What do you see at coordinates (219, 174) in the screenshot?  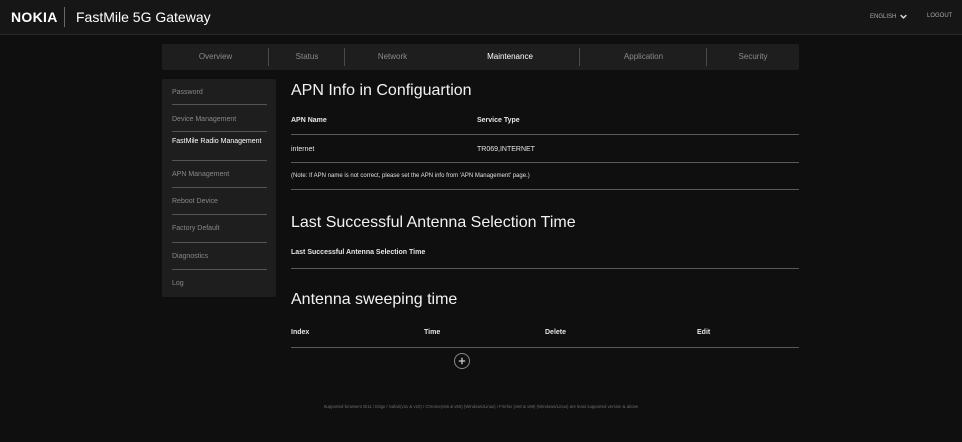 I see `sidebar-item-apn-management: APN Management` at bounding box center [219, 174].